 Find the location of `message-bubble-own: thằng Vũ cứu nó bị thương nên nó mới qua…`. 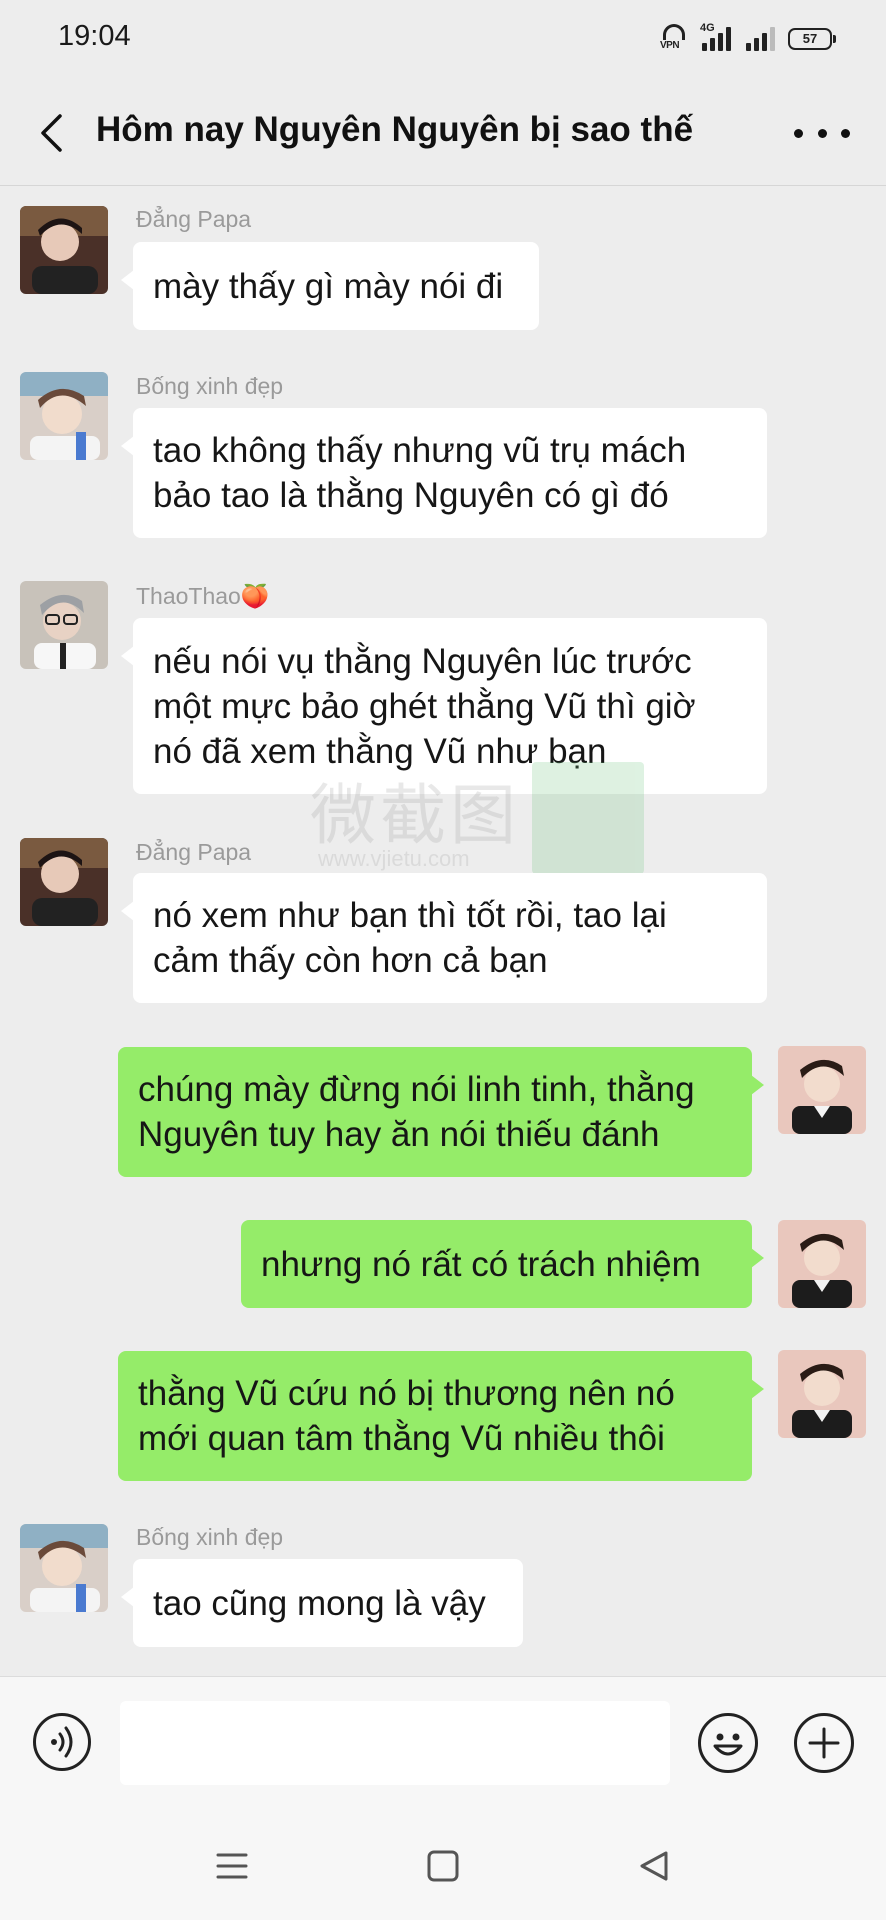

message-bubble-own: thằng Vũ cứu nó bị thương nên nó mới qua… is located at coordinates (441, 1416).